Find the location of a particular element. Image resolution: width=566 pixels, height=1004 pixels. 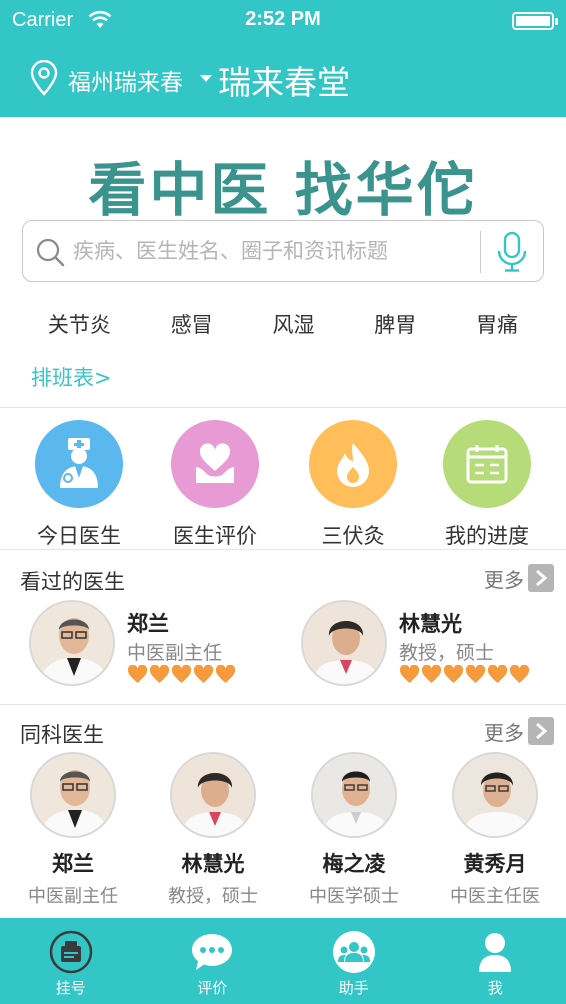

calendar-icon is located at coordinates (487, 464).